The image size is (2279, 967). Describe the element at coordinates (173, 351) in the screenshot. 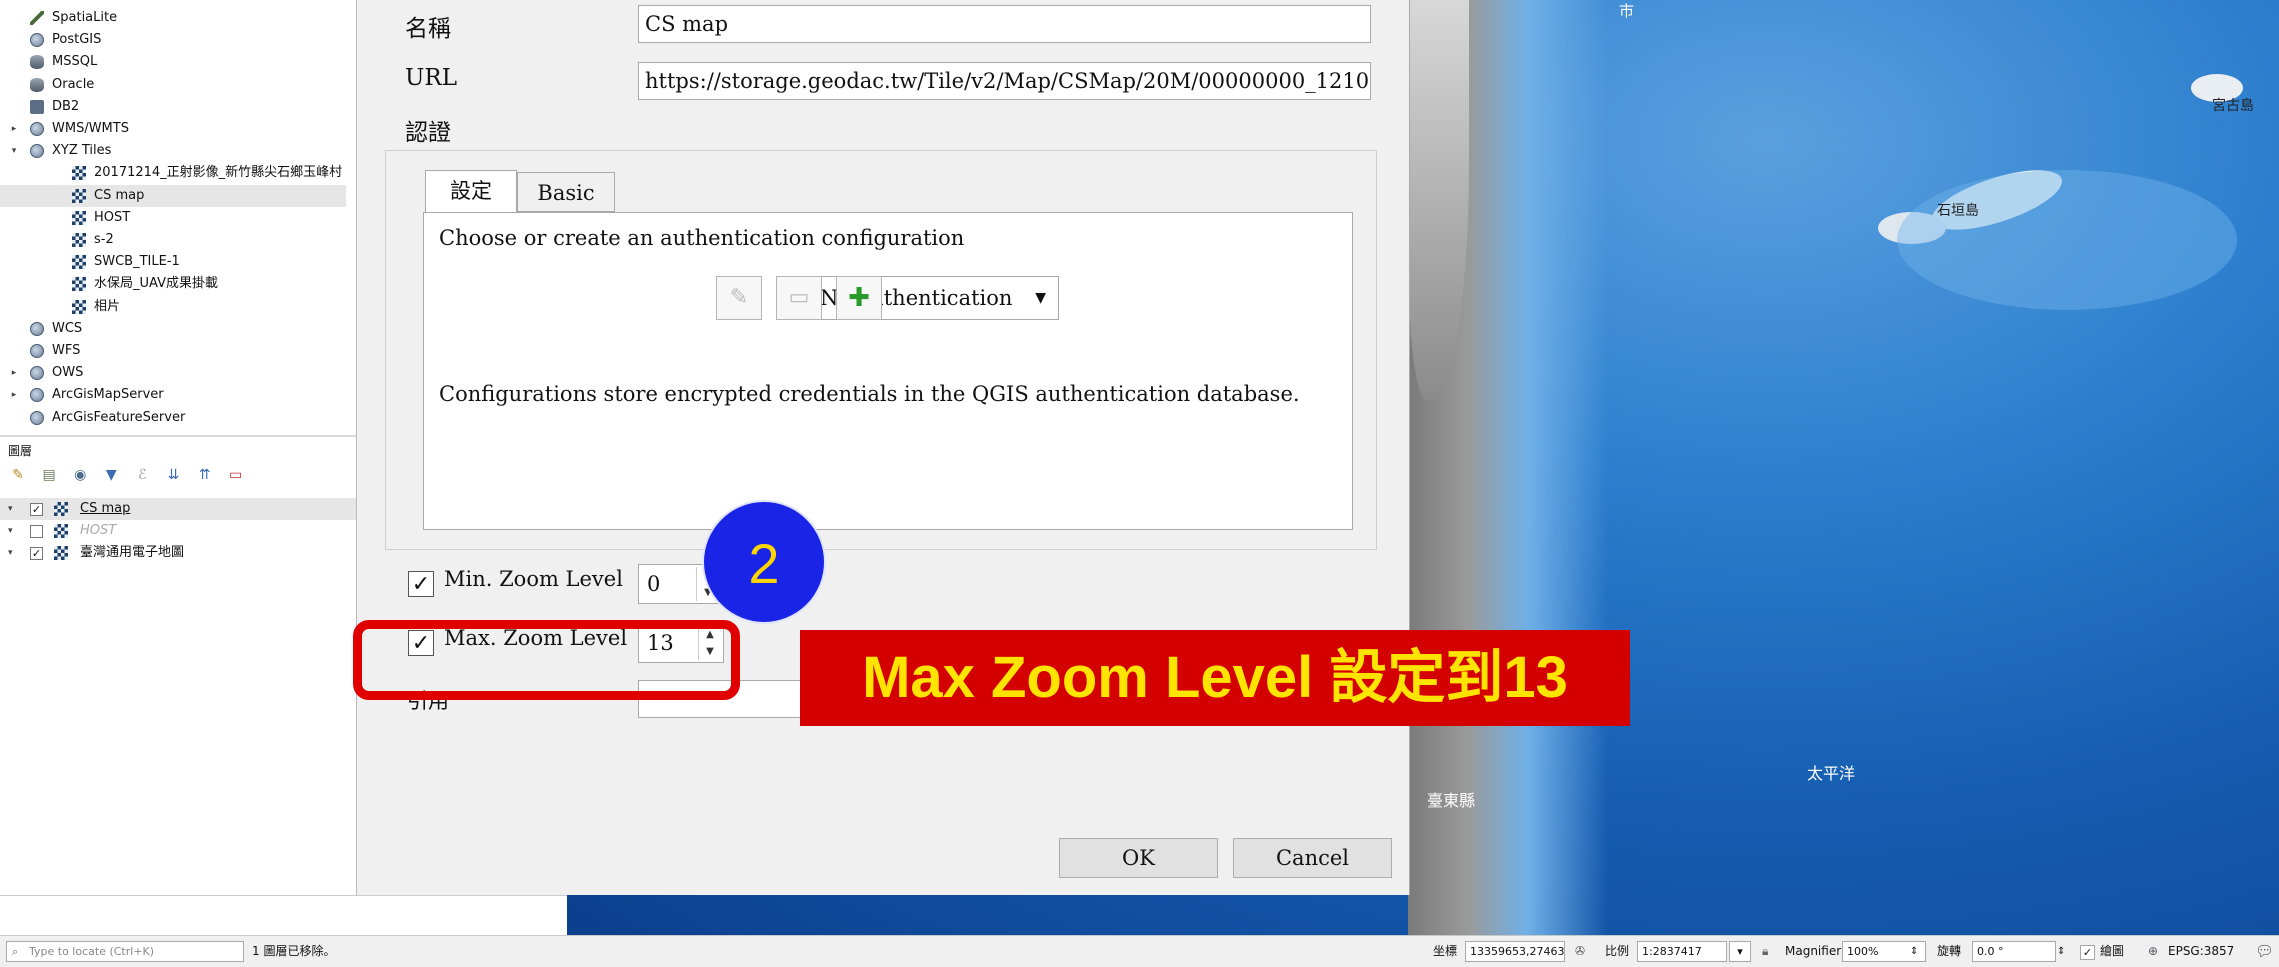

I see `browser-item: WFS` at that location.